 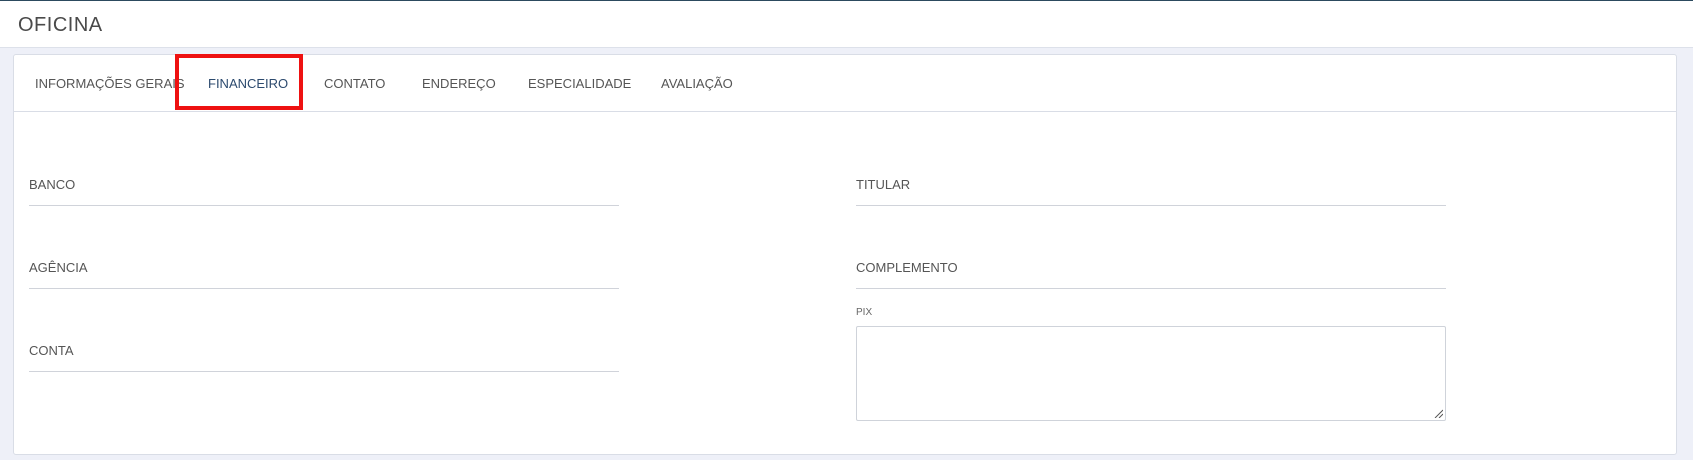 I want to click on complemento-label: COMPLEMENTO, so click(x=907, y=267).